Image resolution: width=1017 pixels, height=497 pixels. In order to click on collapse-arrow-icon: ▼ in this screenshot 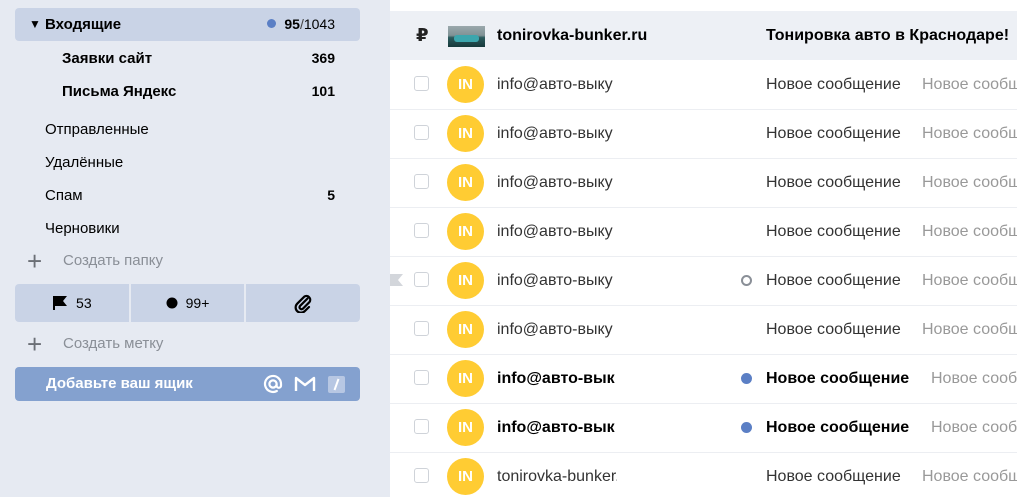, I will do `click(35, 24)`.